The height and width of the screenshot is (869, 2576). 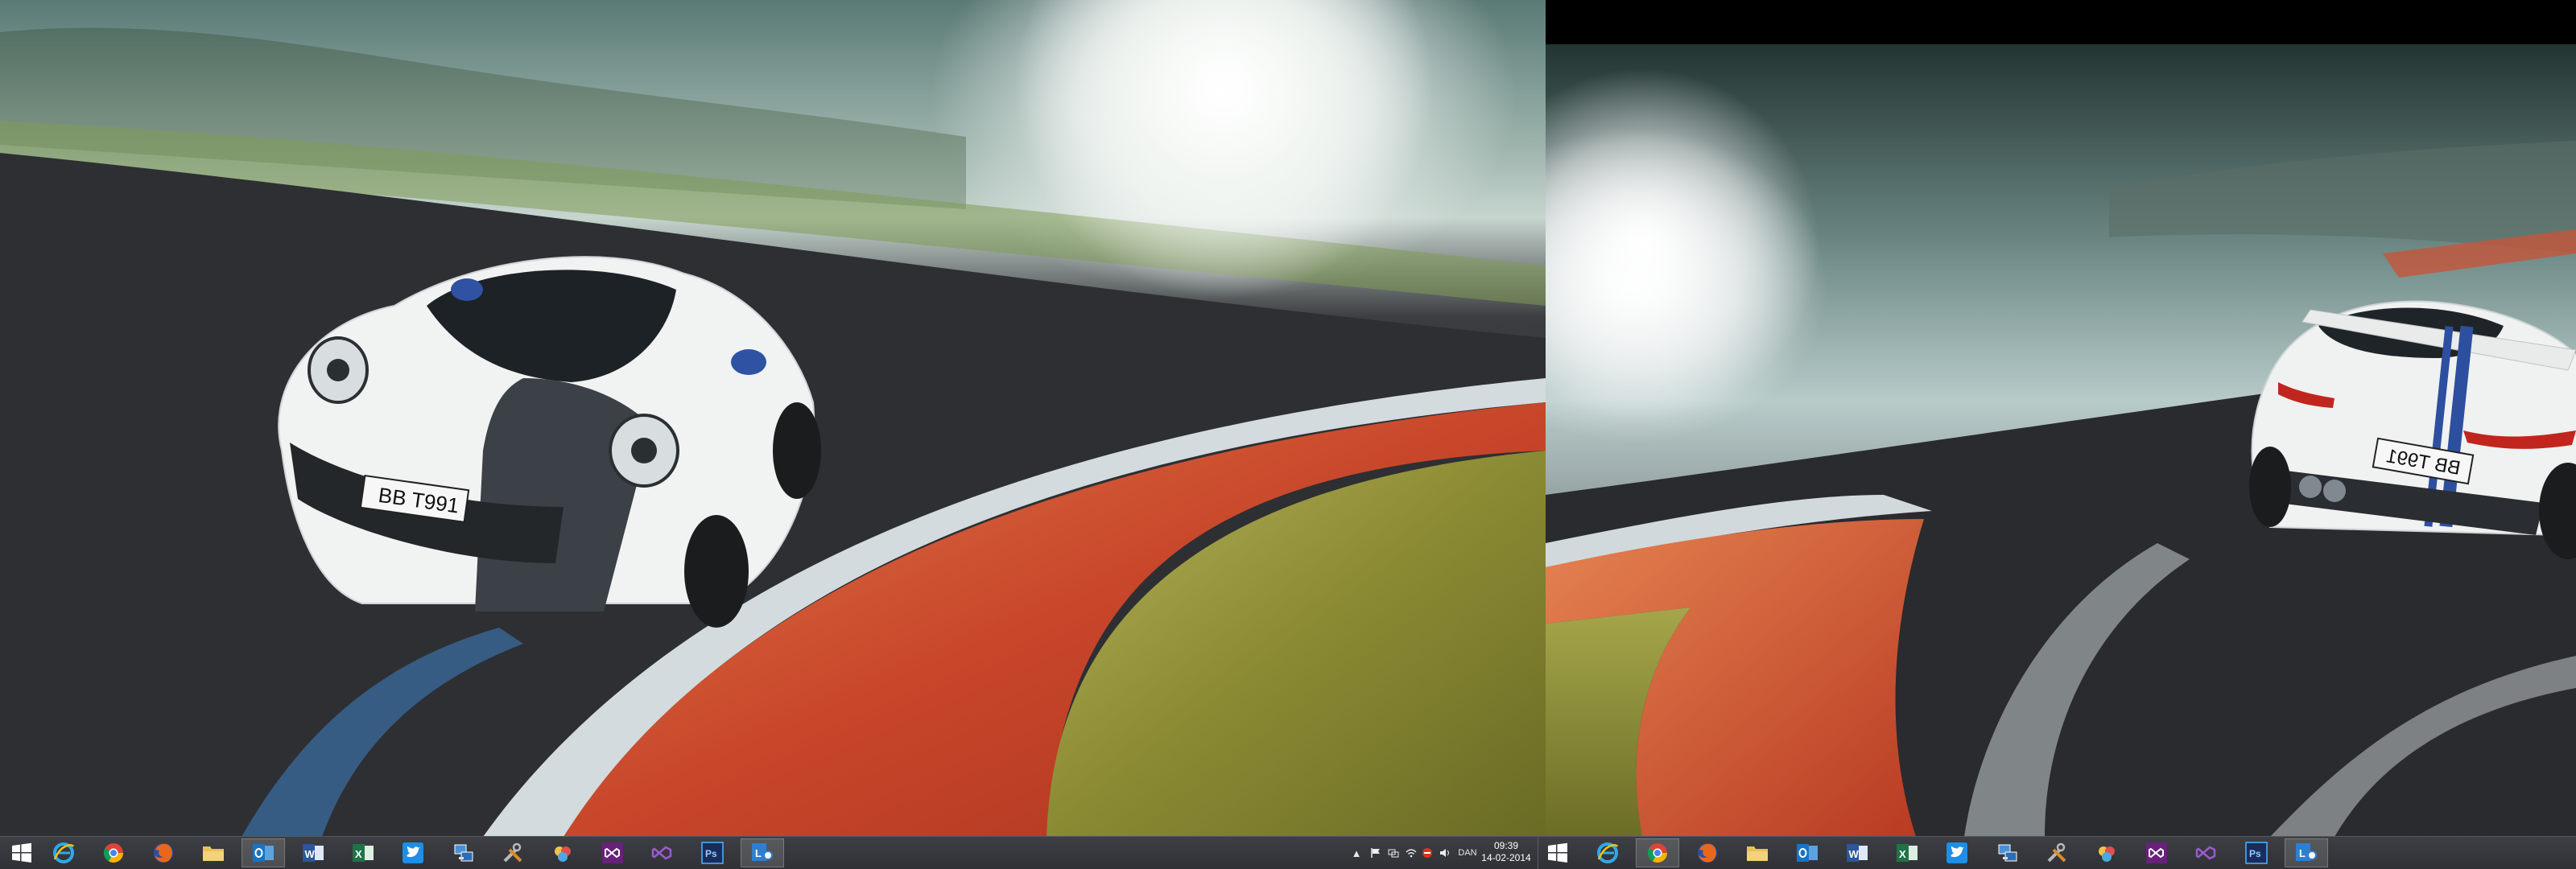 I want to click on taskbar-firefox, so click(x=163, y=852).